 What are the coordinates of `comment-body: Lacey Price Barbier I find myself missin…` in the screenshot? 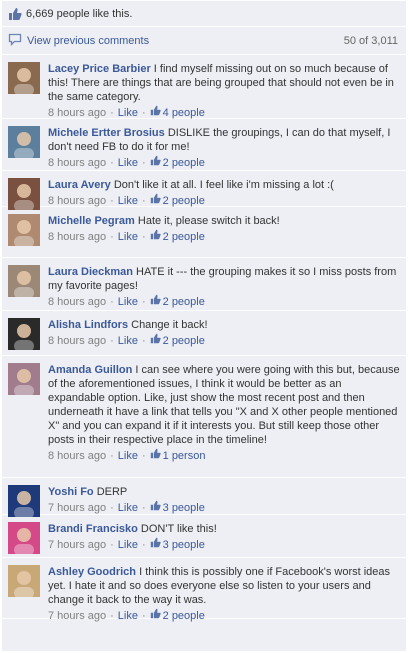 It's located at (224, 91).